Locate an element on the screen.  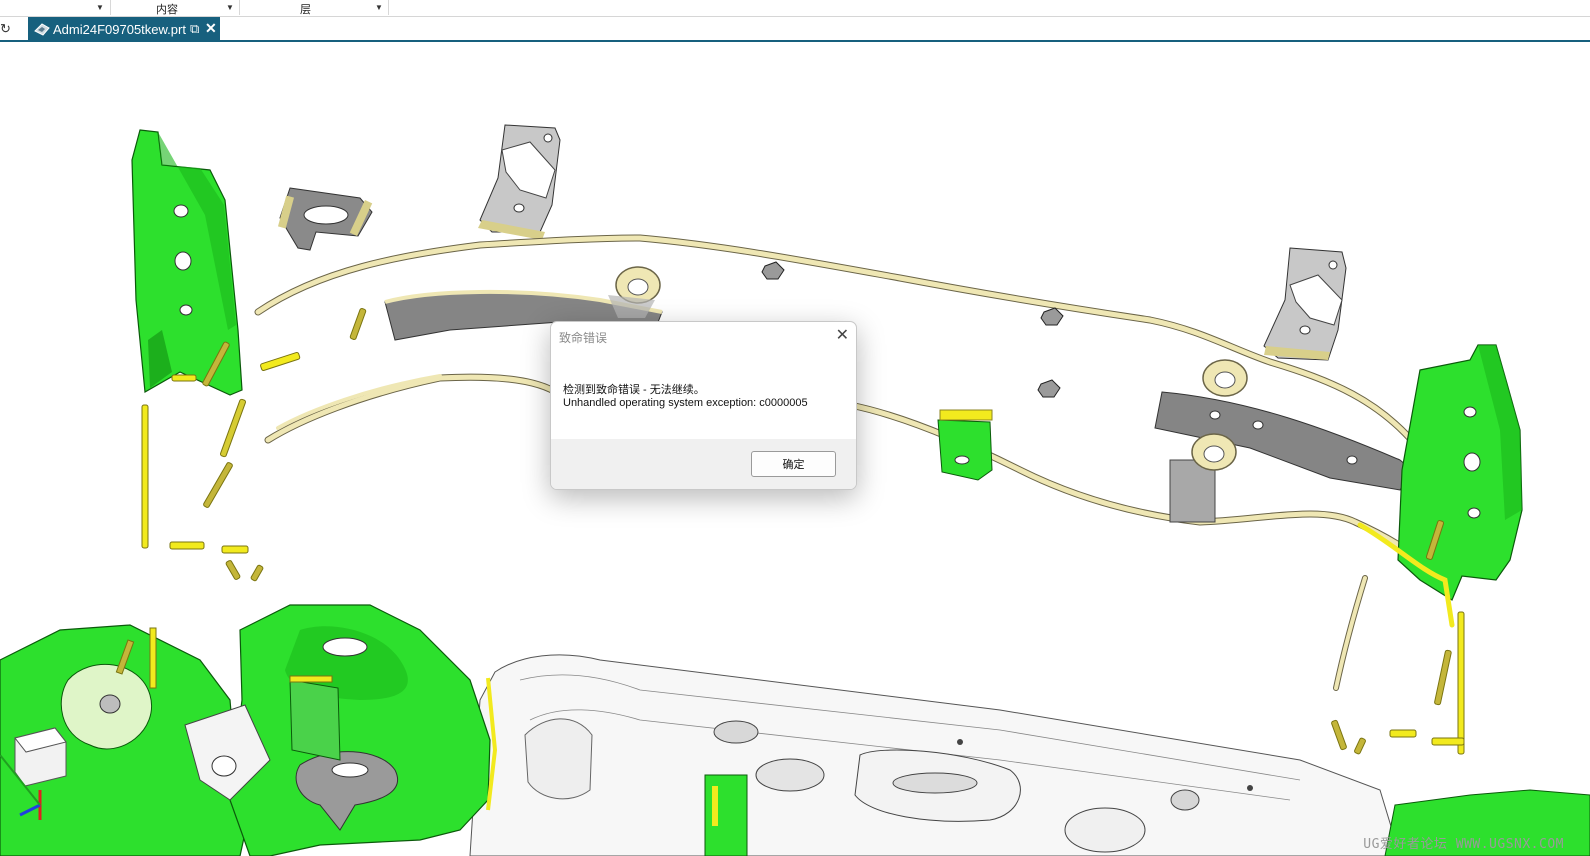
bracket-top-middle is located at coordinates (519, 182).